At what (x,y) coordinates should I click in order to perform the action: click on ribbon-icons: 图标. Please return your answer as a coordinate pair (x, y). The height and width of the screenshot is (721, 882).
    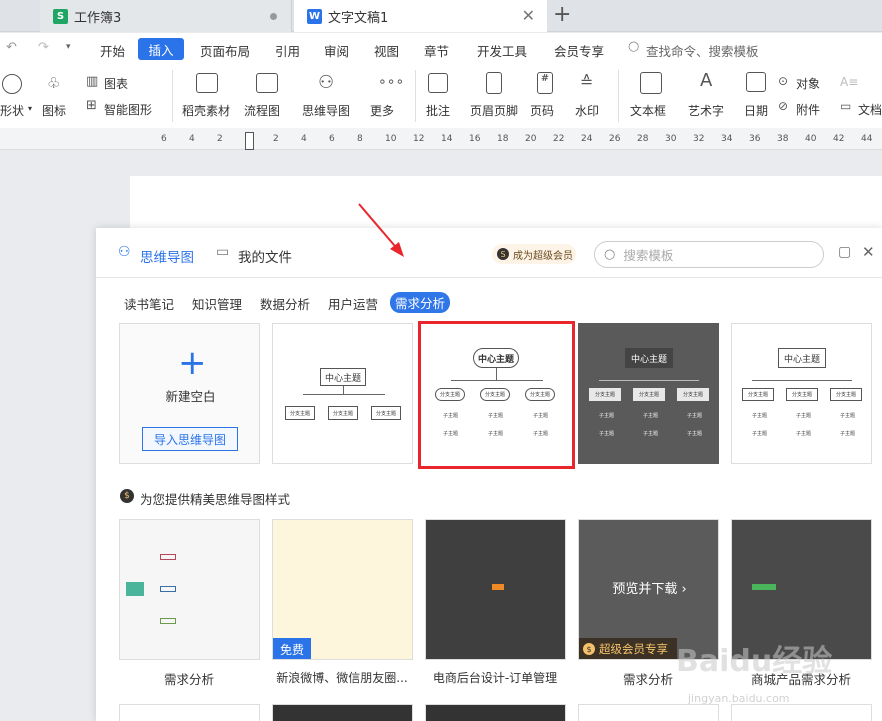
    Looking at the image, I should click on (54, 110).